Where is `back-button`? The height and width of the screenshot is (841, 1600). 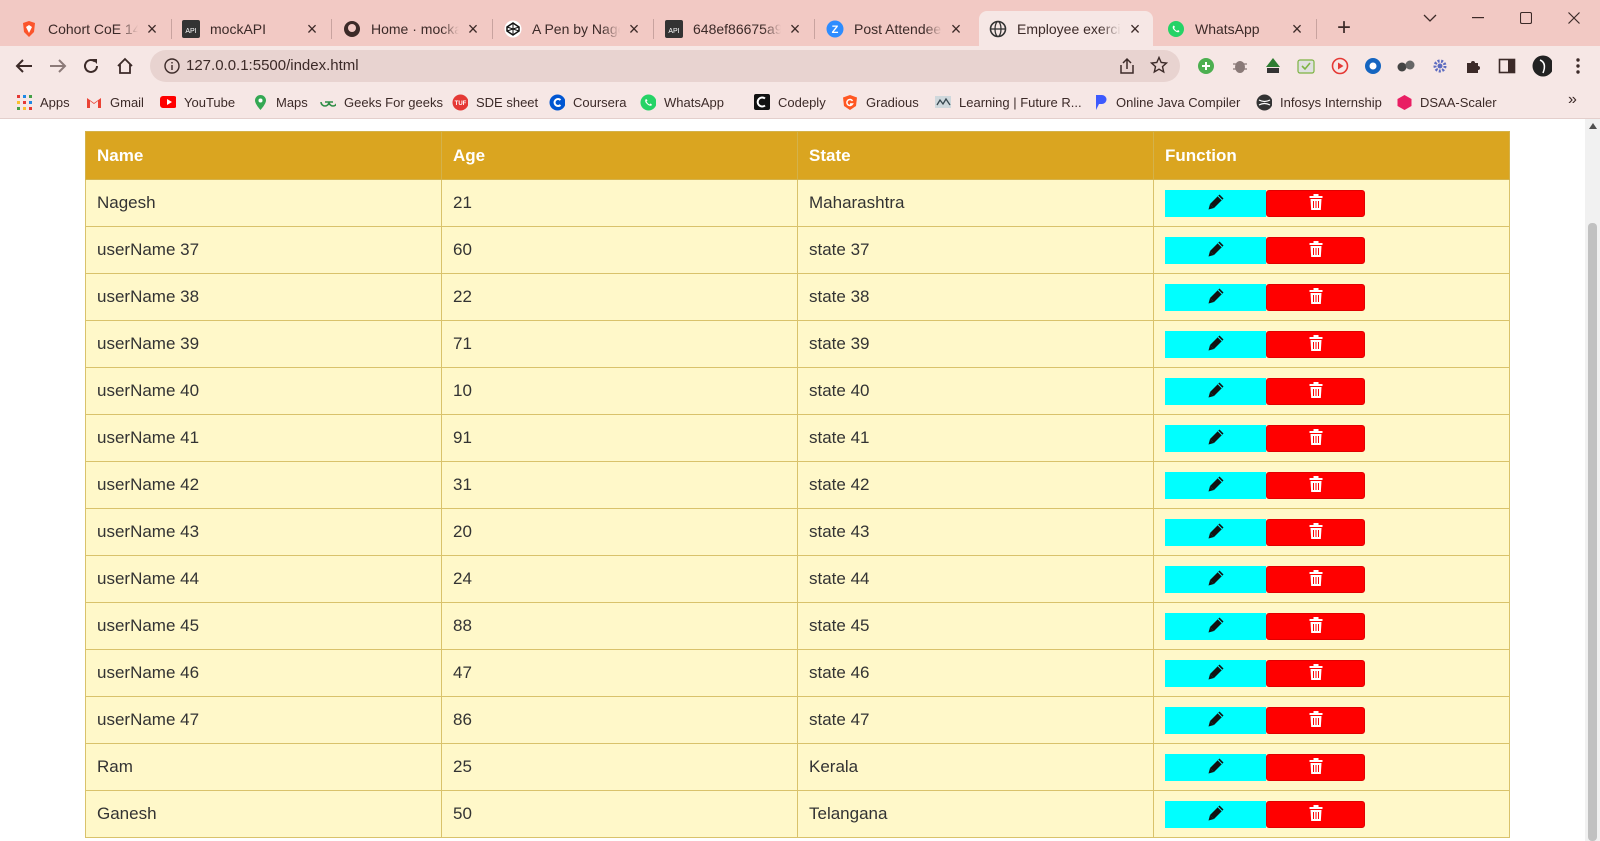 back-button is located at coordinates (24, 66).